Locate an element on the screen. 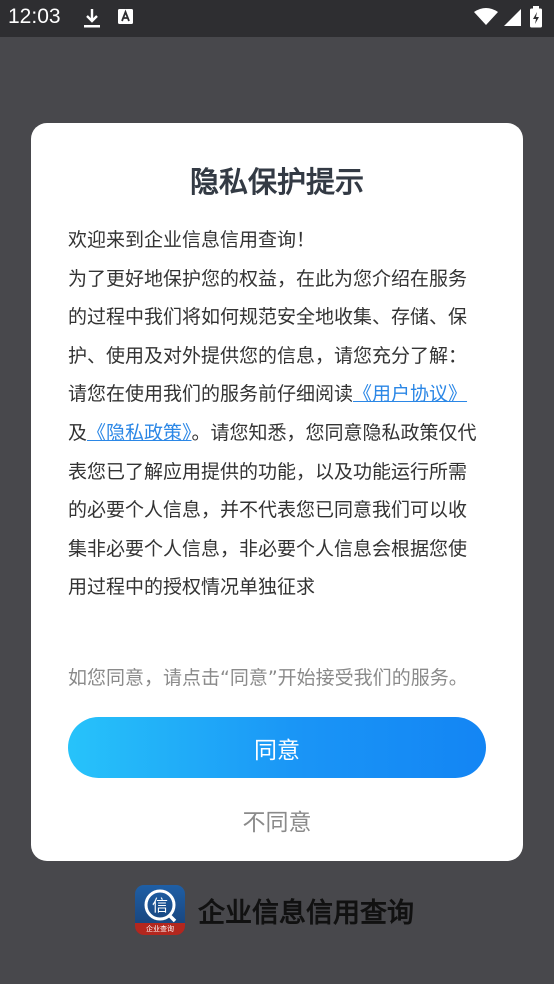 The width and height of the screenshot is (554, 984). user-agreement-link: 《用户协议》 is located at coordinates (410, 394).